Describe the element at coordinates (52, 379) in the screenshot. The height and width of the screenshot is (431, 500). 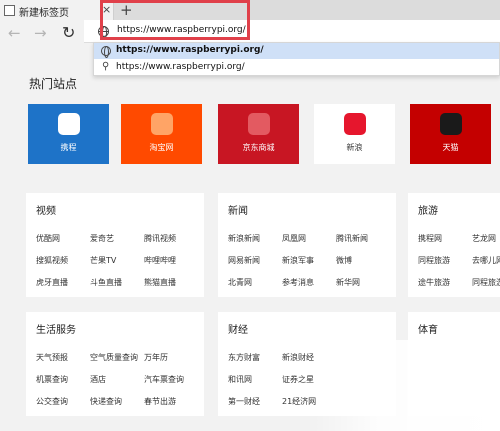
I see `link-flights: 机票查询` at that location.